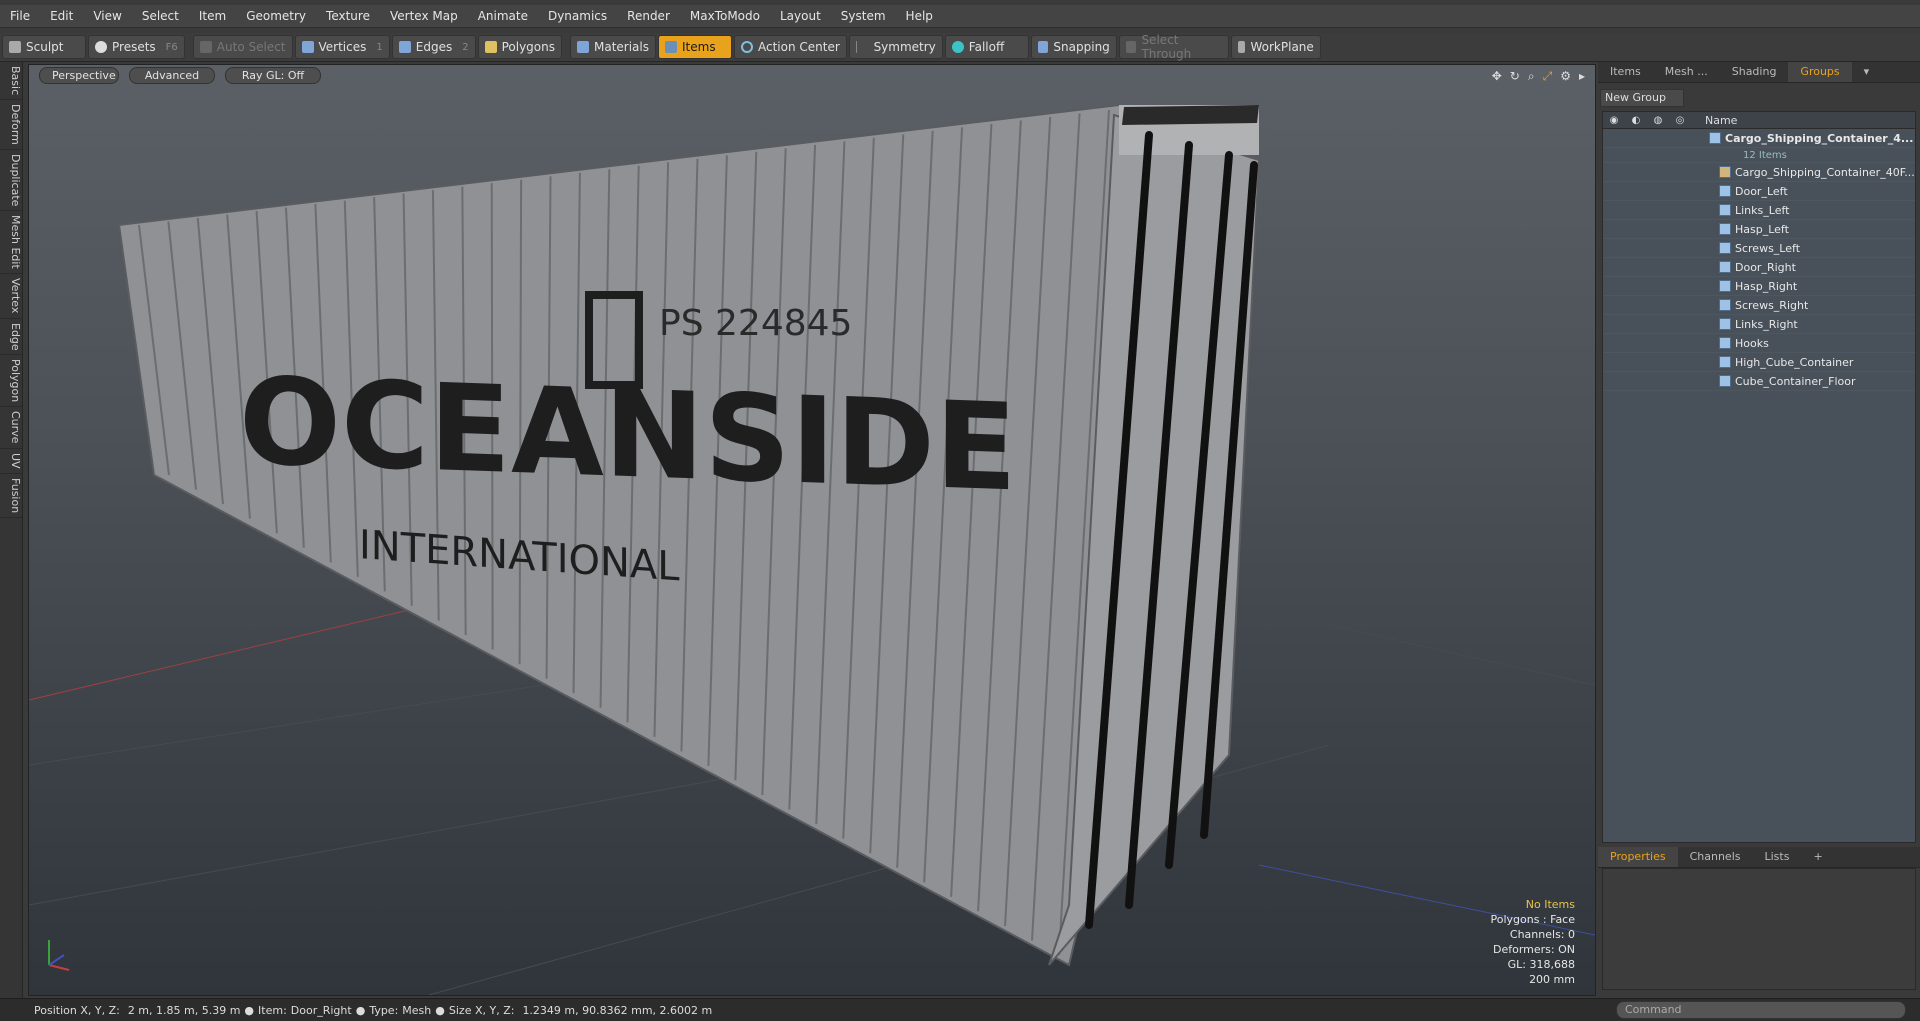 Image resolution: width=1920 pixels, height=1021 pixels. I want to click on command-input: Command, so click(1761, 1010).